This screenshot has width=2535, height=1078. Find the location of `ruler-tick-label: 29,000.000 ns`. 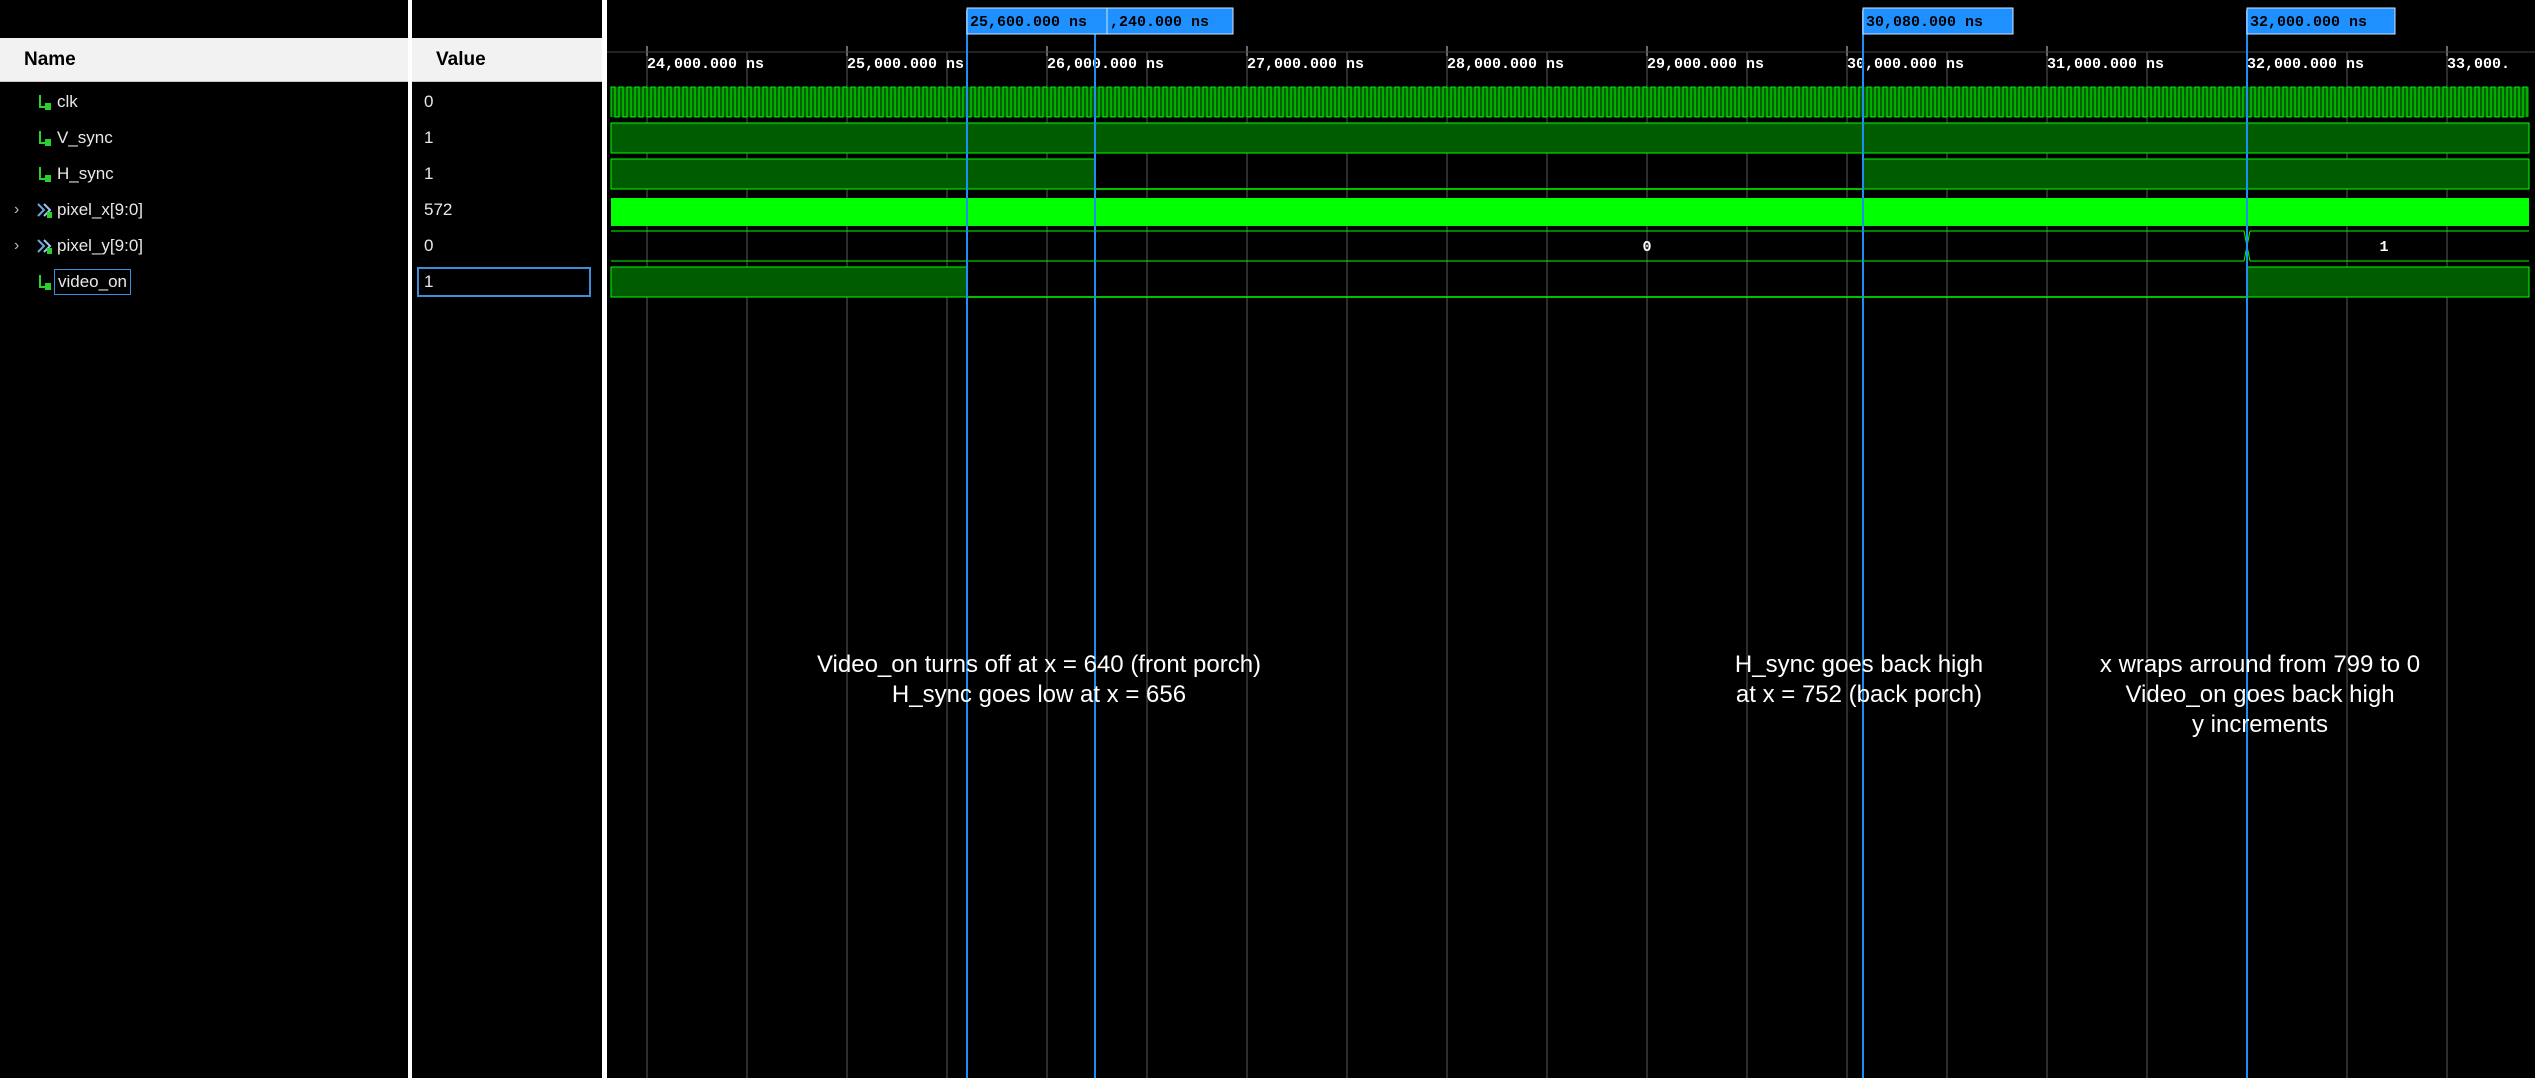

ruler-tick-label: 29,000.000 ns is located at coordinates (1705, 64).